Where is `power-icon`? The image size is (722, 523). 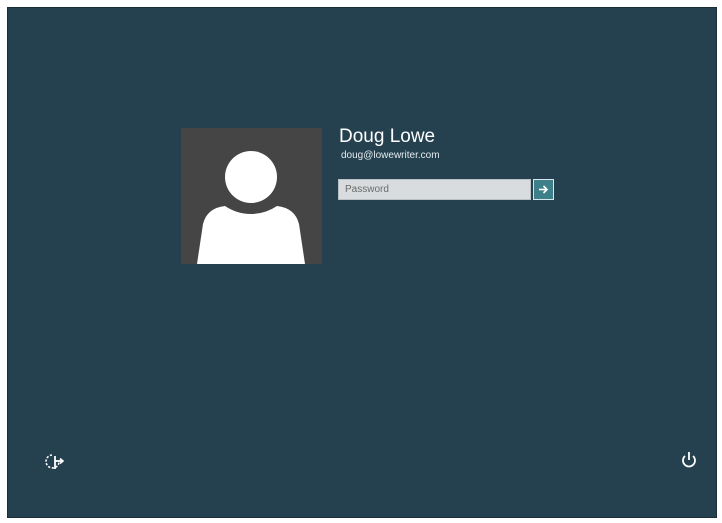
power-icon is located at coordinates (689, 460).